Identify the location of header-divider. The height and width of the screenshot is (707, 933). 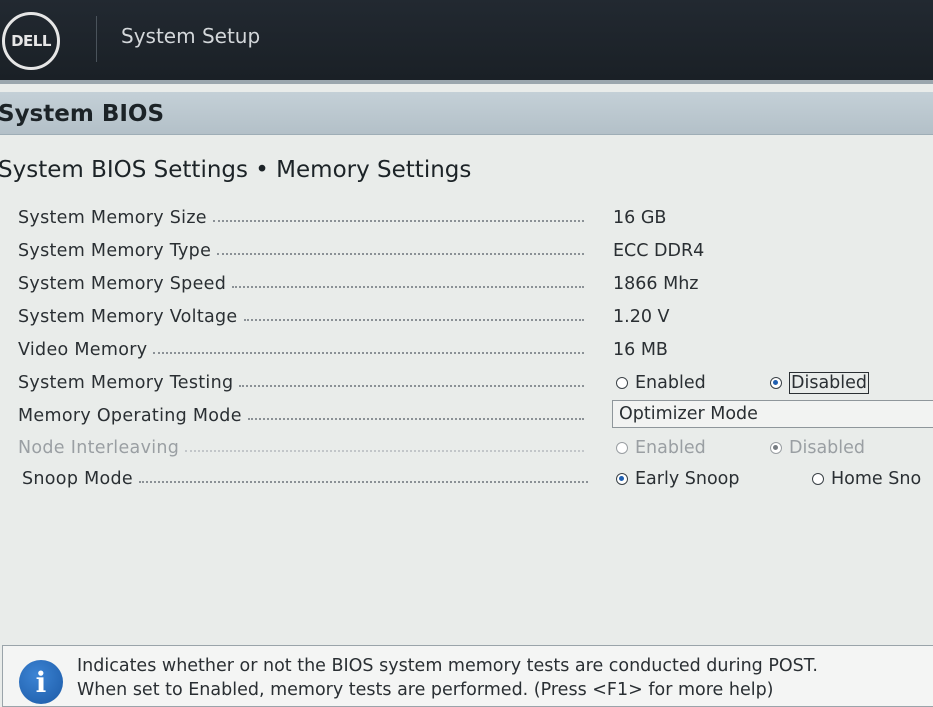
(96, 39).